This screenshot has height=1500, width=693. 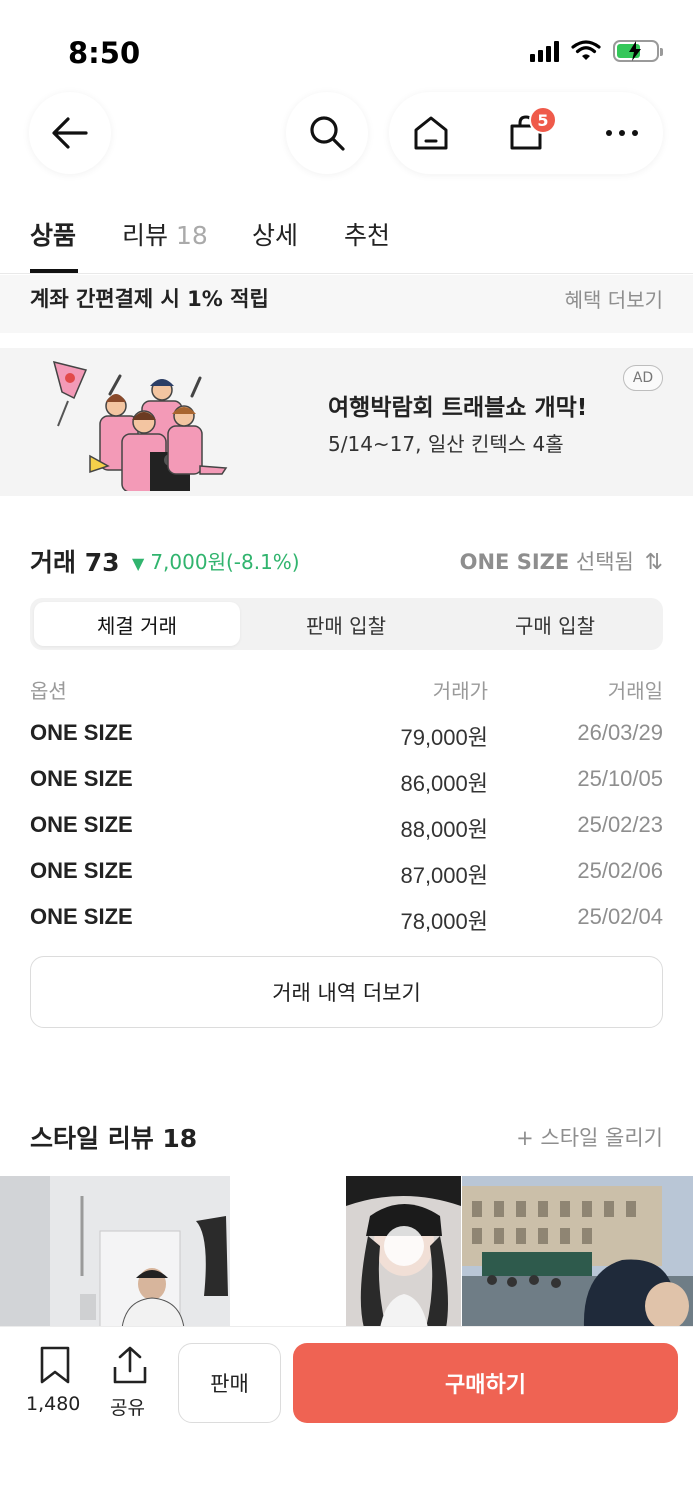 I want to click on table-row: ONE SIZE 79,000원 26/03/29, so click(x=346, y=743).